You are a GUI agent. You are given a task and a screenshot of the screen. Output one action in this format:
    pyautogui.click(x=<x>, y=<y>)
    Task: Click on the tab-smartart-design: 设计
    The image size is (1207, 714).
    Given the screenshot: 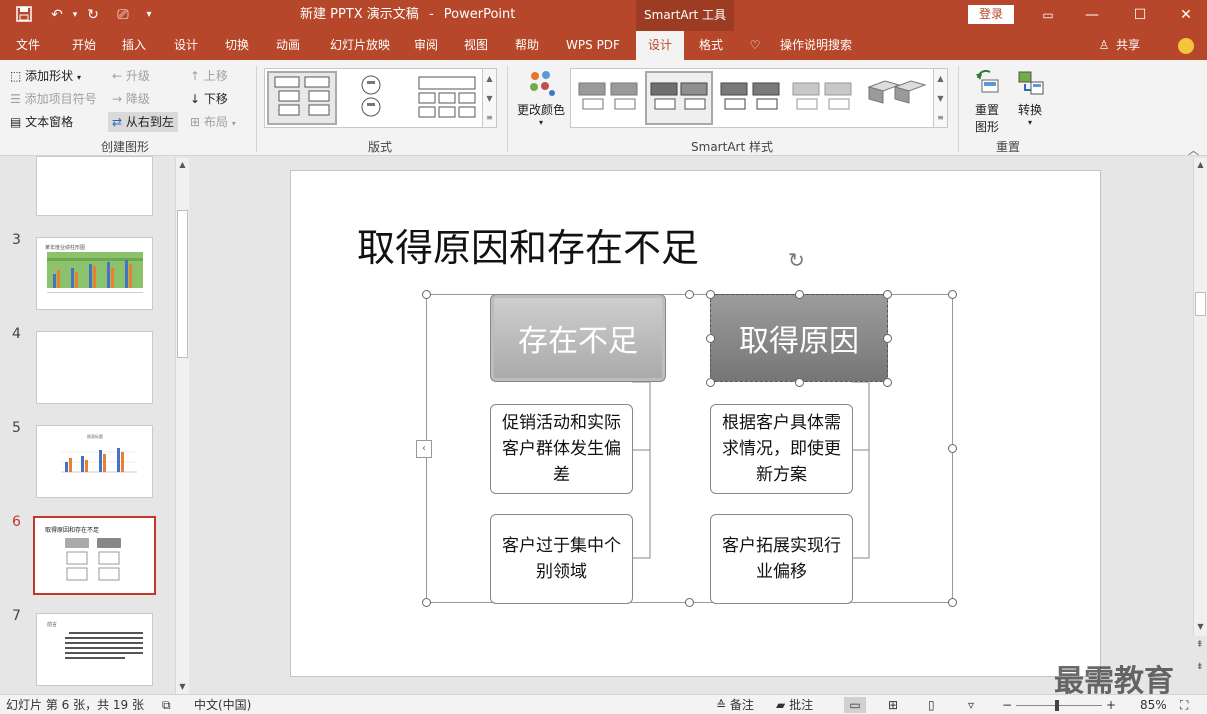 What is the action you would take?
    pyautogui.click(x=660, y=45)
    